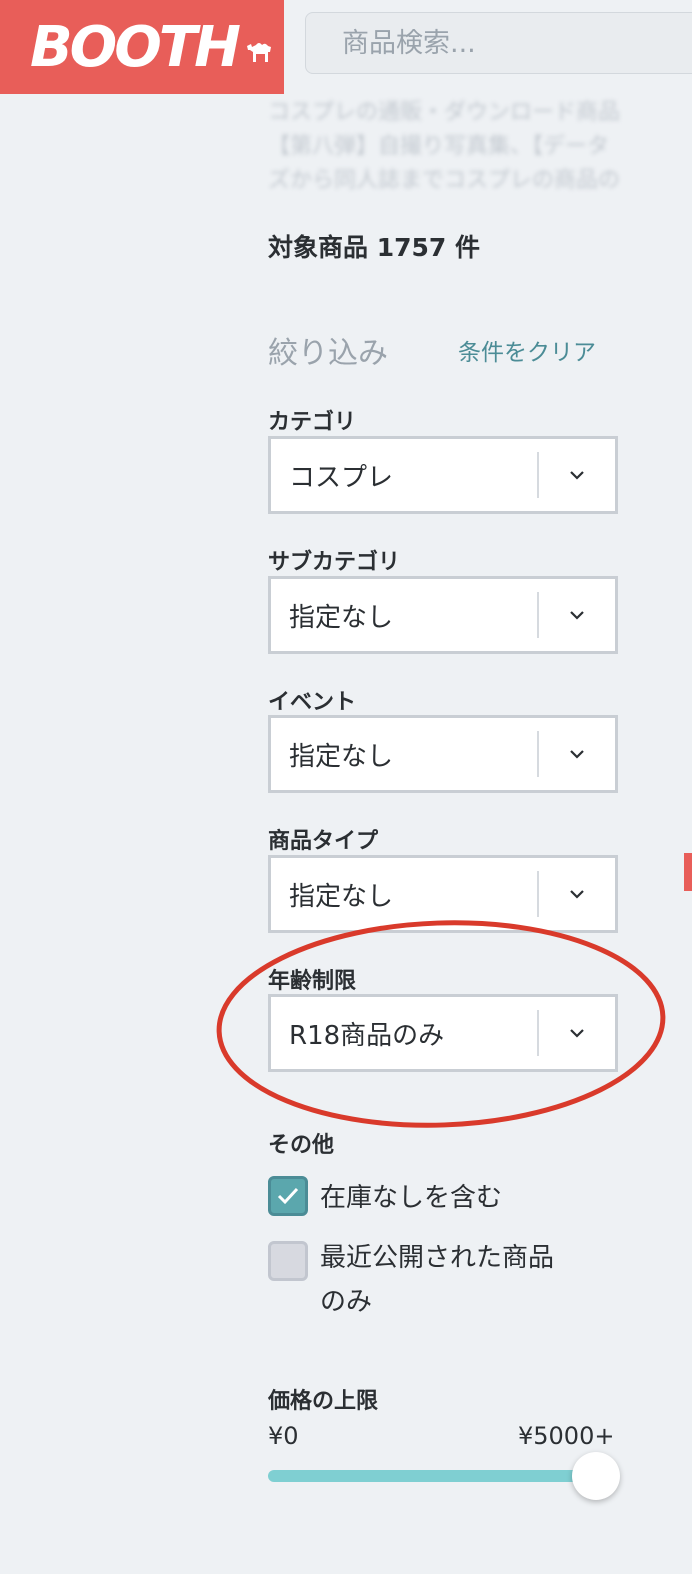 Image resolution: width=692 pixels, height=1574 pixels. I want to click on category-value: コスプレ, so click(341, 477).